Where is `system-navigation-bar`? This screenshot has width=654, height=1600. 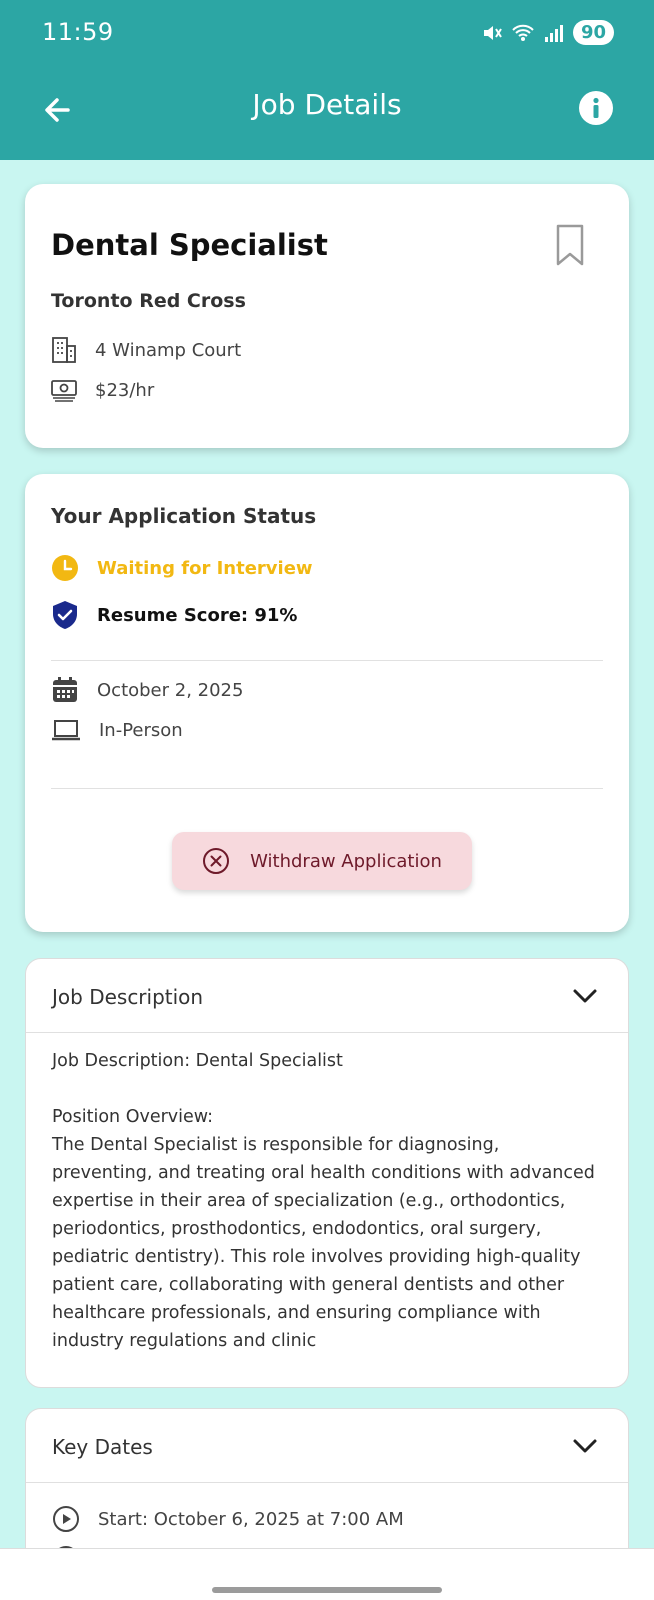
system-navigation-bar is located at coordinates (327, 1574).